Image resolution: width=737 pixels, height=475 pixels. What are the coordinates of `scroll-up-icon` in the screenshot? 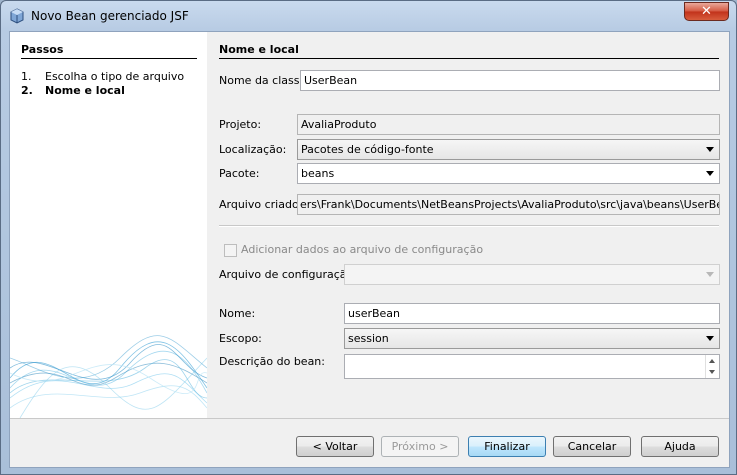 It's located at (712, 361).